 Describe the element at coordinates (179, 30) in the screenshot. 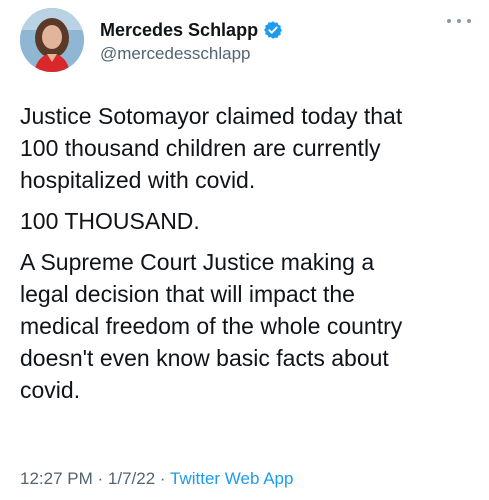

I see `author-display-name: Mercedes Schlapp` at that location.